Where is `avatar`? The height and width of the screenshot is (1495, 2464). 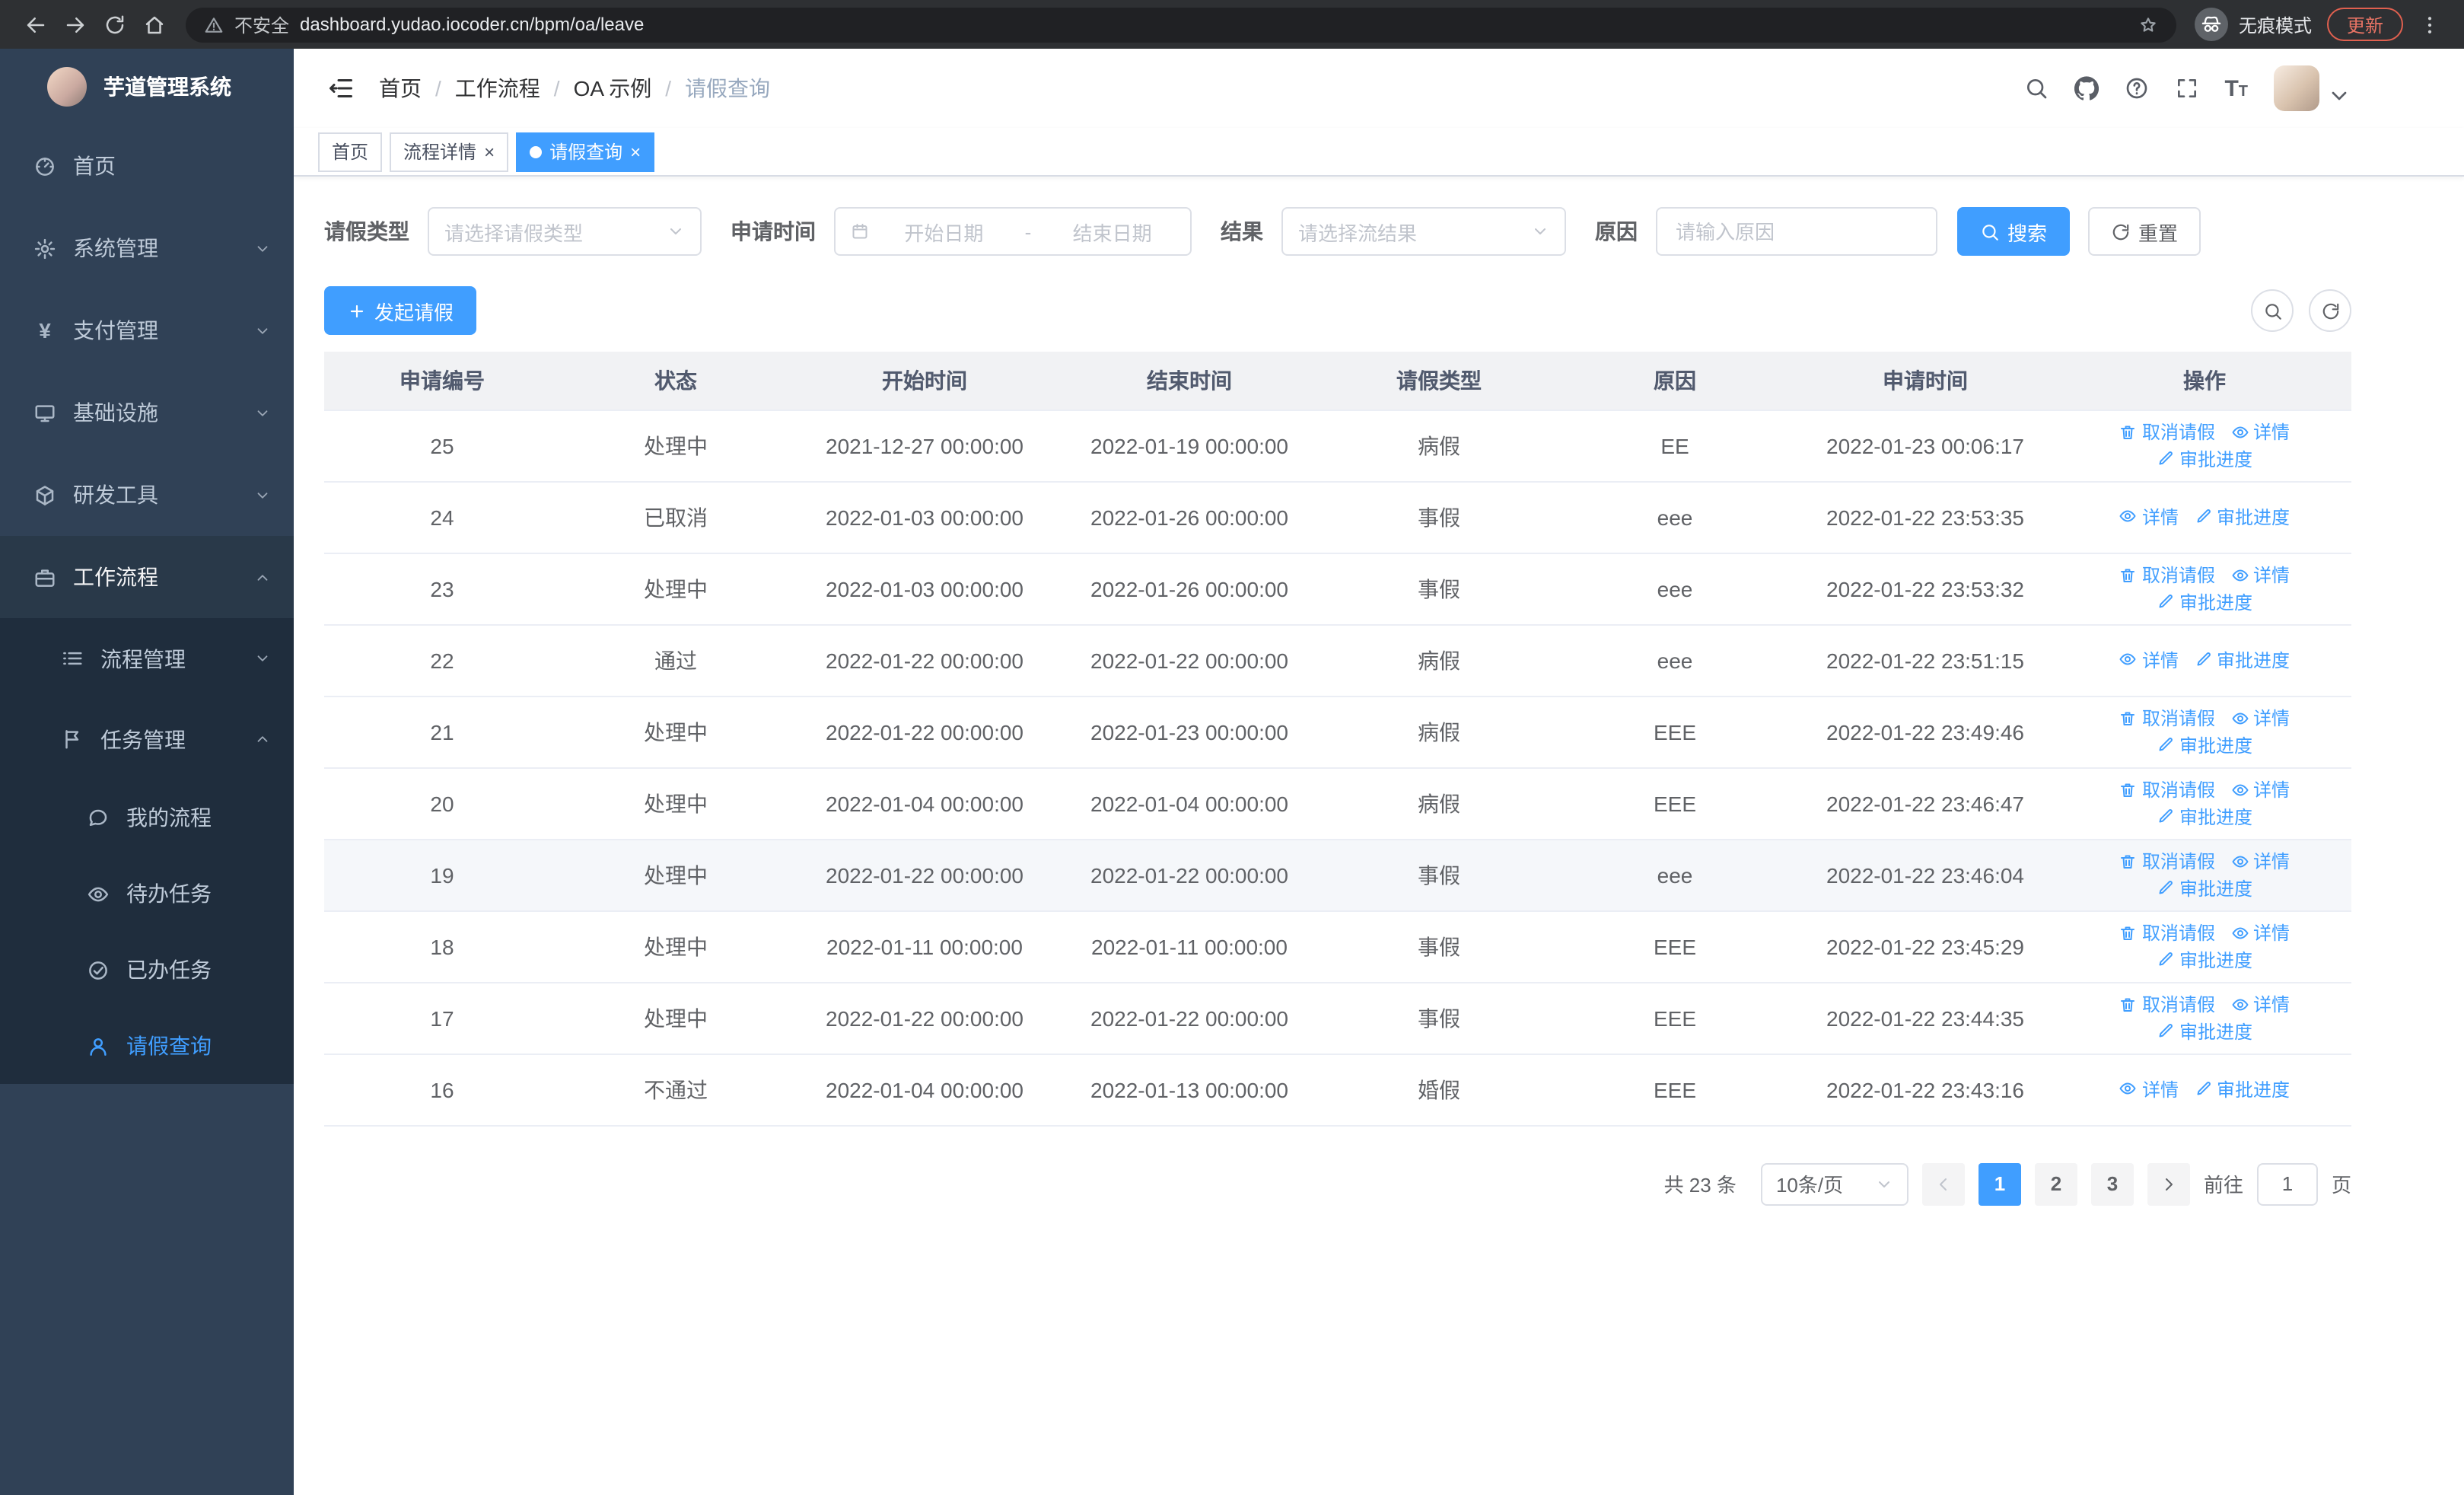 avatar is located at coordinates (2296, 88).